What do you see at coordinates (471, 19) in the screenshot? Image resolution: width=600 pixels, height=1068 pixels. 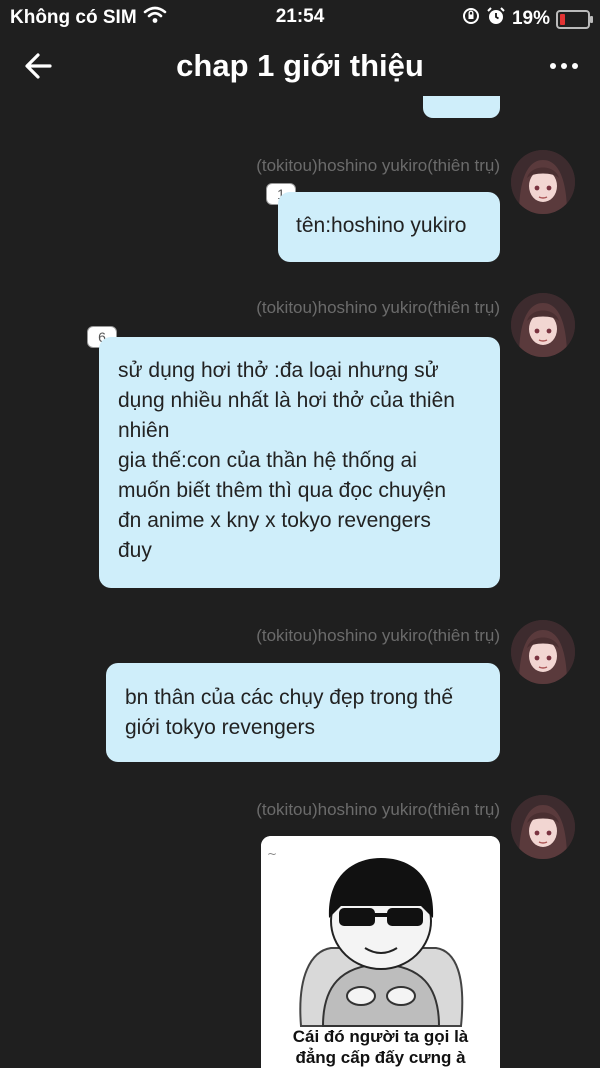 I see `orientation-lock-icon` at bounding box center [471, 19].